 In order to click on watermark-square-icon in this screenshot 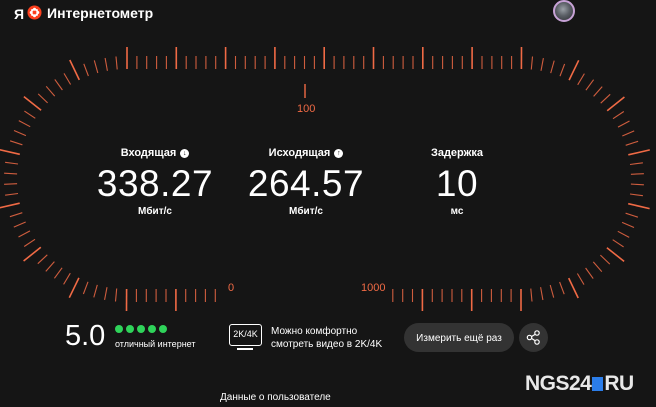, I will do `click(598, 384)`.